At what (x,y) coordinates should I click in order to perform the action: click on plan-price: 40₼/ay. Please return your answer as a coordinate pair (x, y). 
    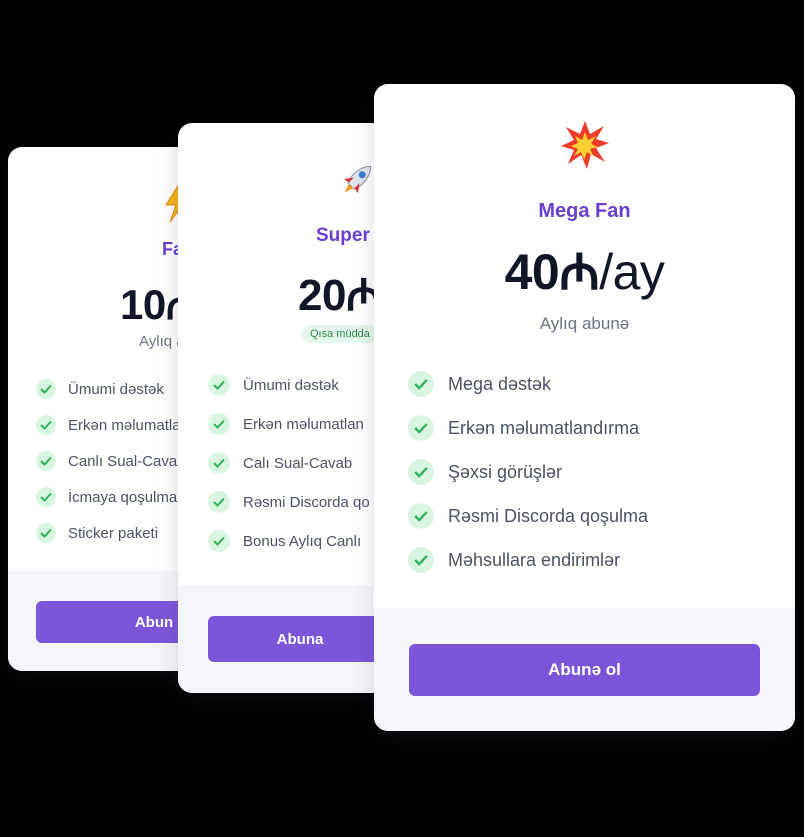
    Looking at the image, I should click on (584, 272).